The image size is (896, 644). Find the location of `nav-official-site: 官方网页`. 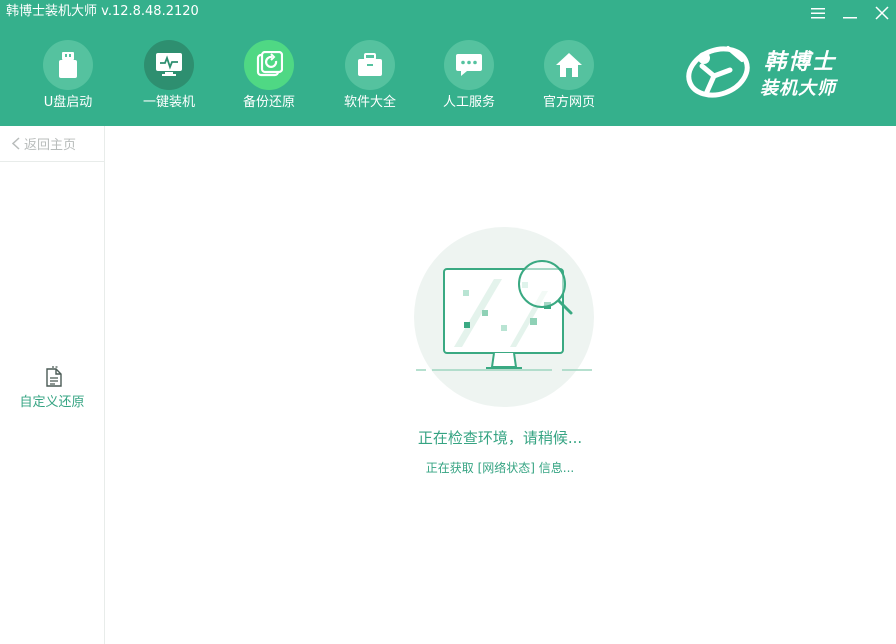

nav-official-site: 官方网页 is located at coordinates (569, 79).